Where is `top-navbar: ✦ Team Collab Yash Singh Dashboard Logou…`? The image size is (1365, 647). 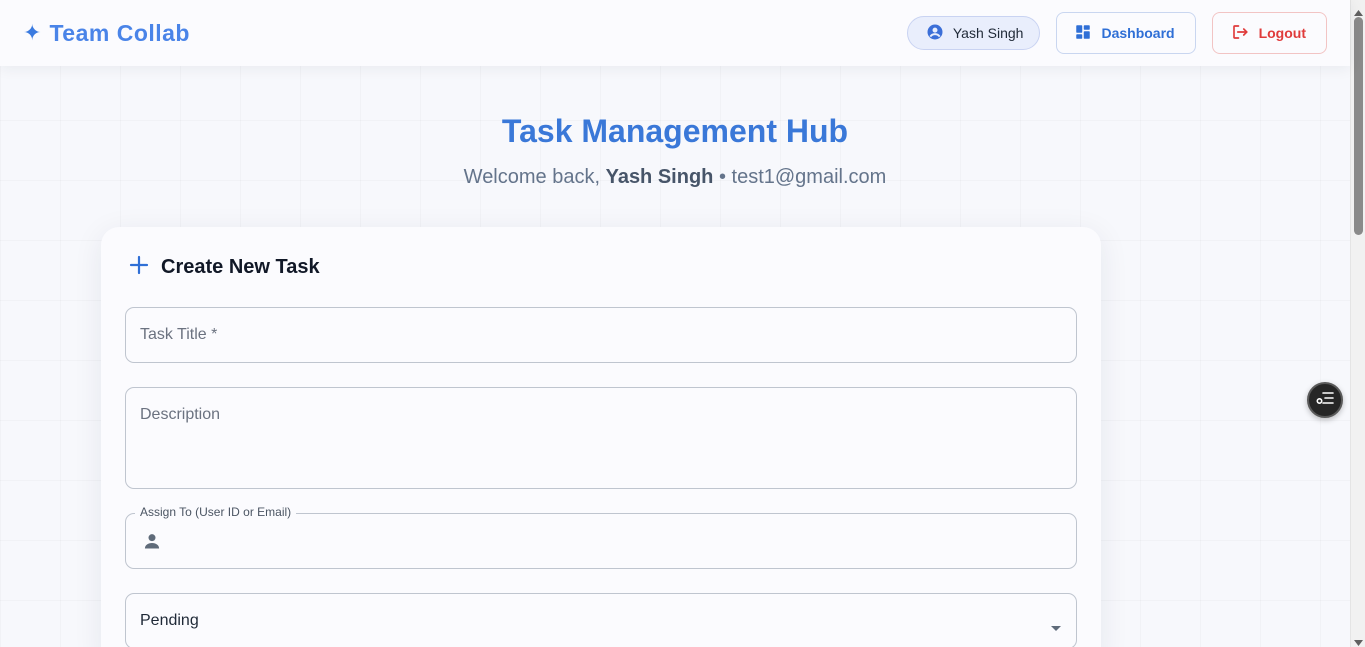 top-navbar: ✦ Team Collab Yash Singh Dashboard Logou… is located at coordinates (675, 33).